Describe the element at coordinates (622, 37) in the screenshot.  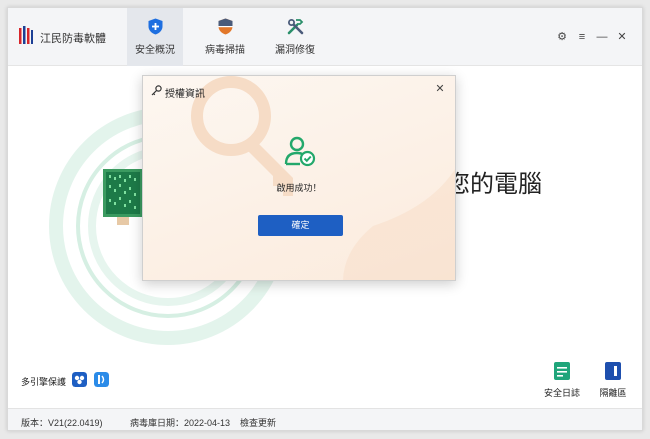
I see `close-icon: ✕` at that location.